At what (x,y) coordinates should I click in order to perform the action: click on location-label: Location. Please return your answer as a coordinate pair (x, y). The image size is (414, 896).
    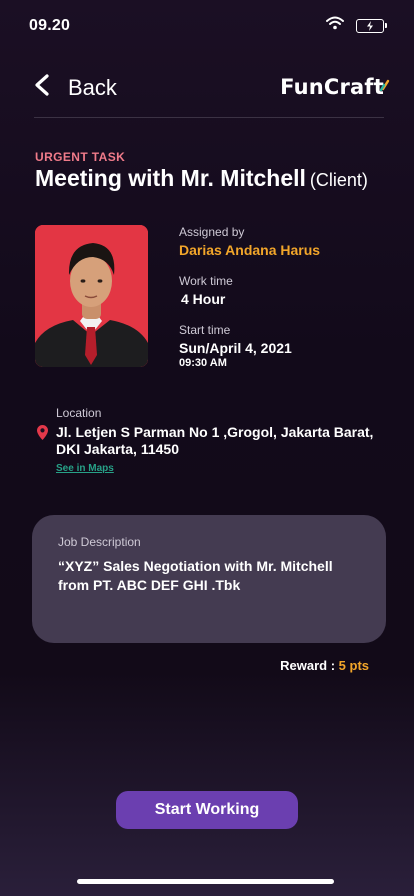
    Looking at the image, I should click on (79, 413).